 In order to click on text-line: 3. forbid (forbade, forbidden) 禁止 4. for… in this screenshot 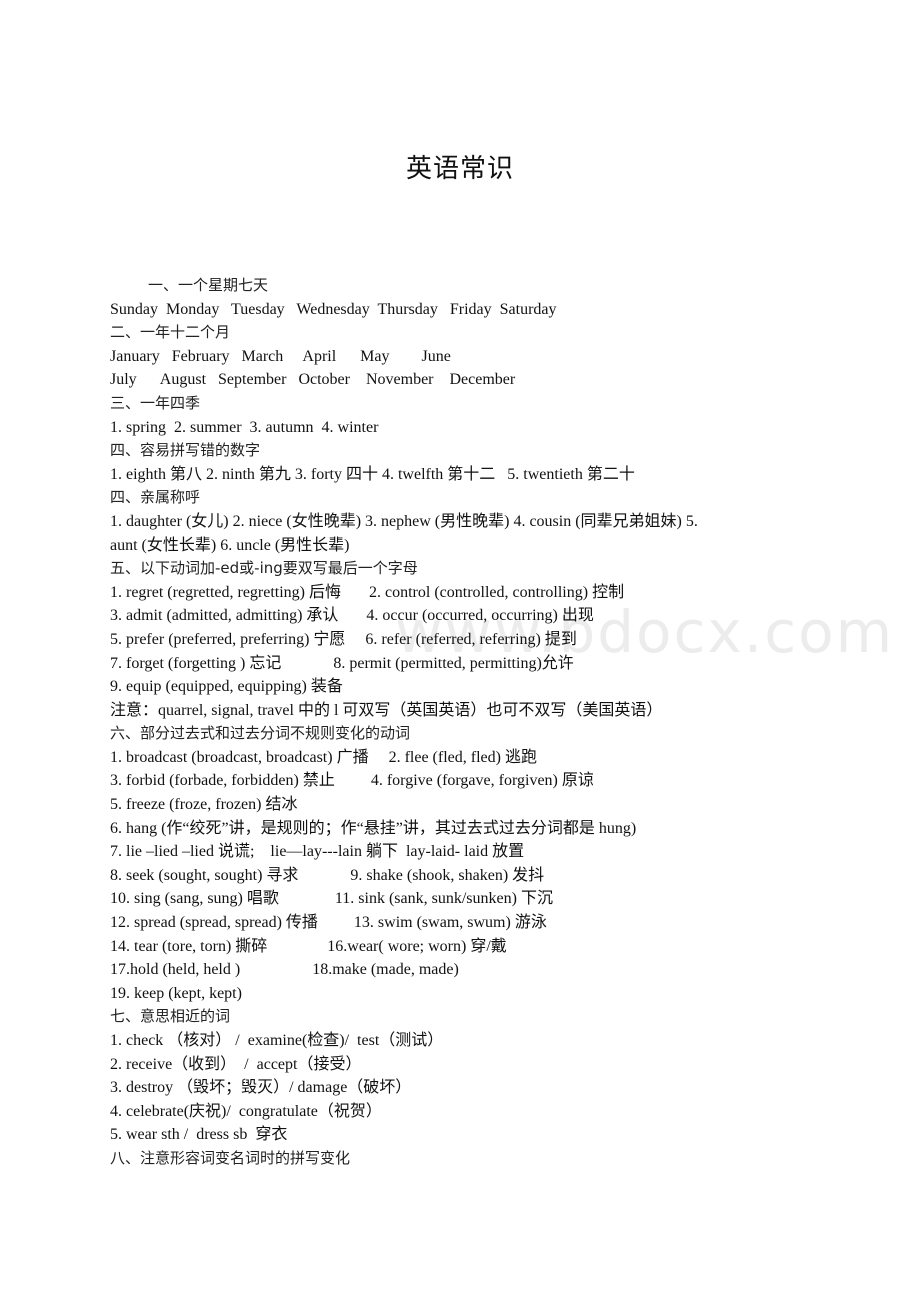, I will do `click(352, 781)`.